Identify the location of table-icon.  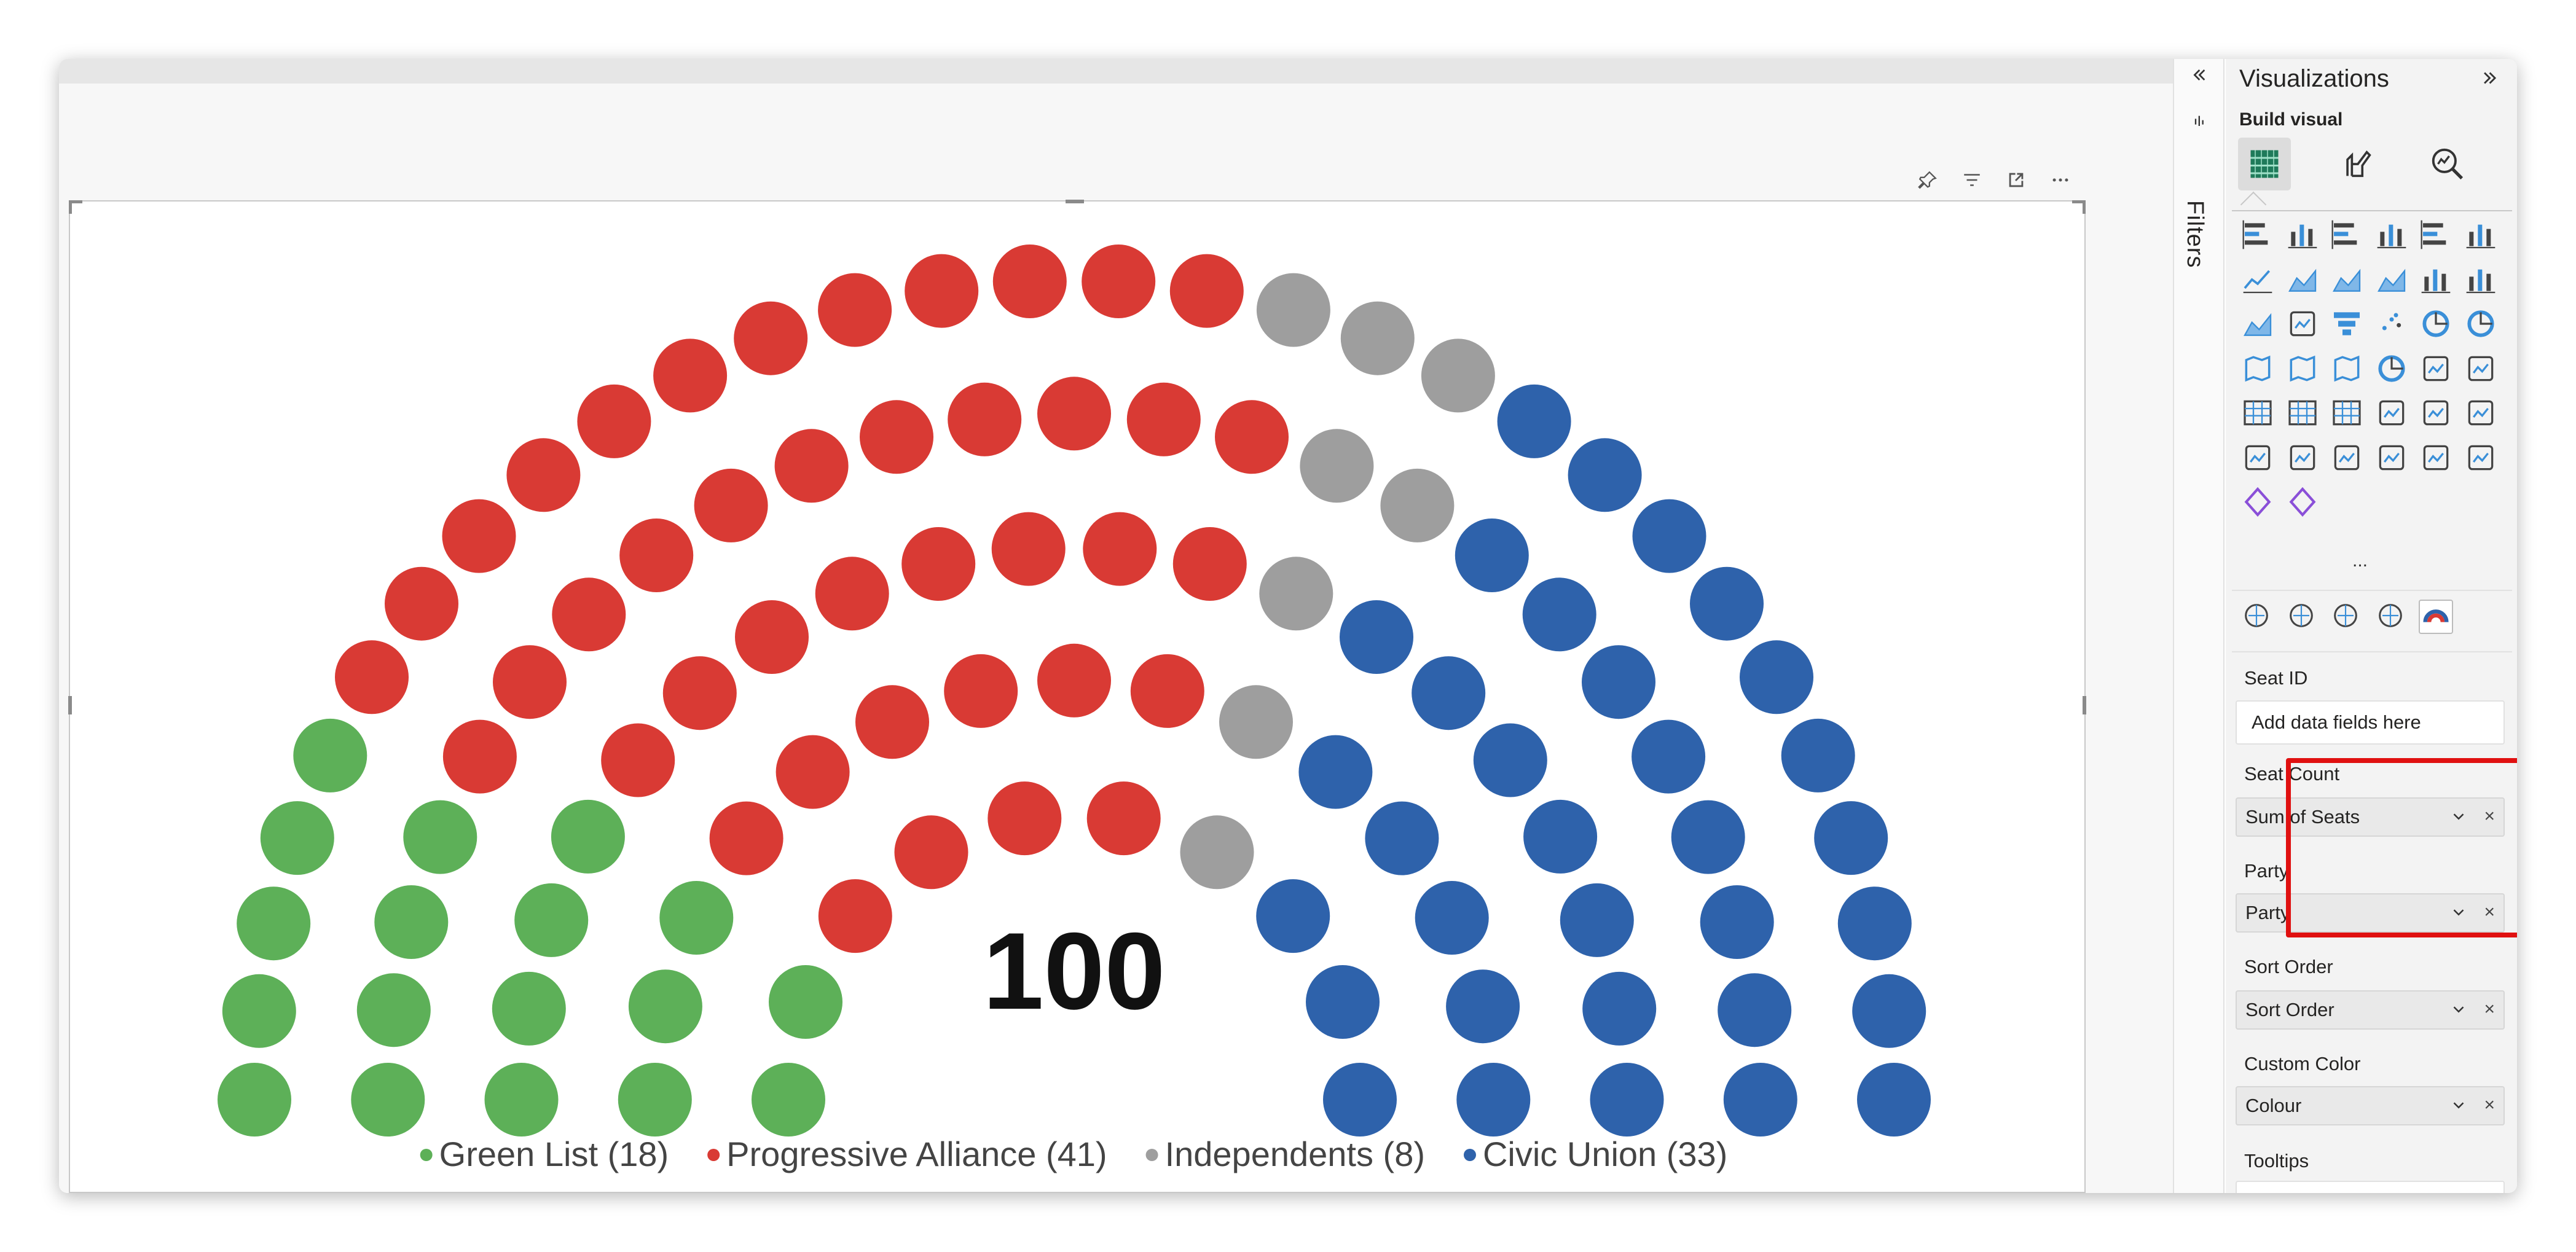
(2302, 413).